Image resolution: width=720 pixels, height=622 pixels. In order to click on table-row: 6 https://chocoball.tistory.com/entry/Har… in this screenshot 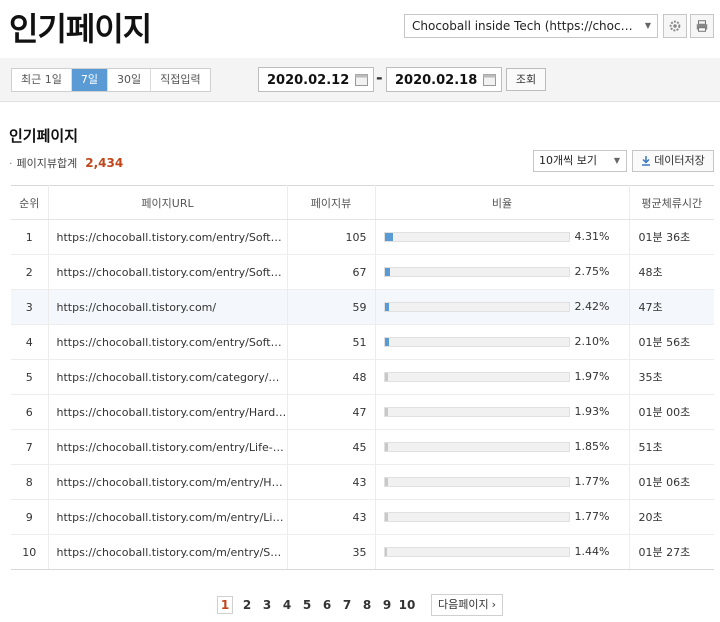, I will do `click(362, 412)`.